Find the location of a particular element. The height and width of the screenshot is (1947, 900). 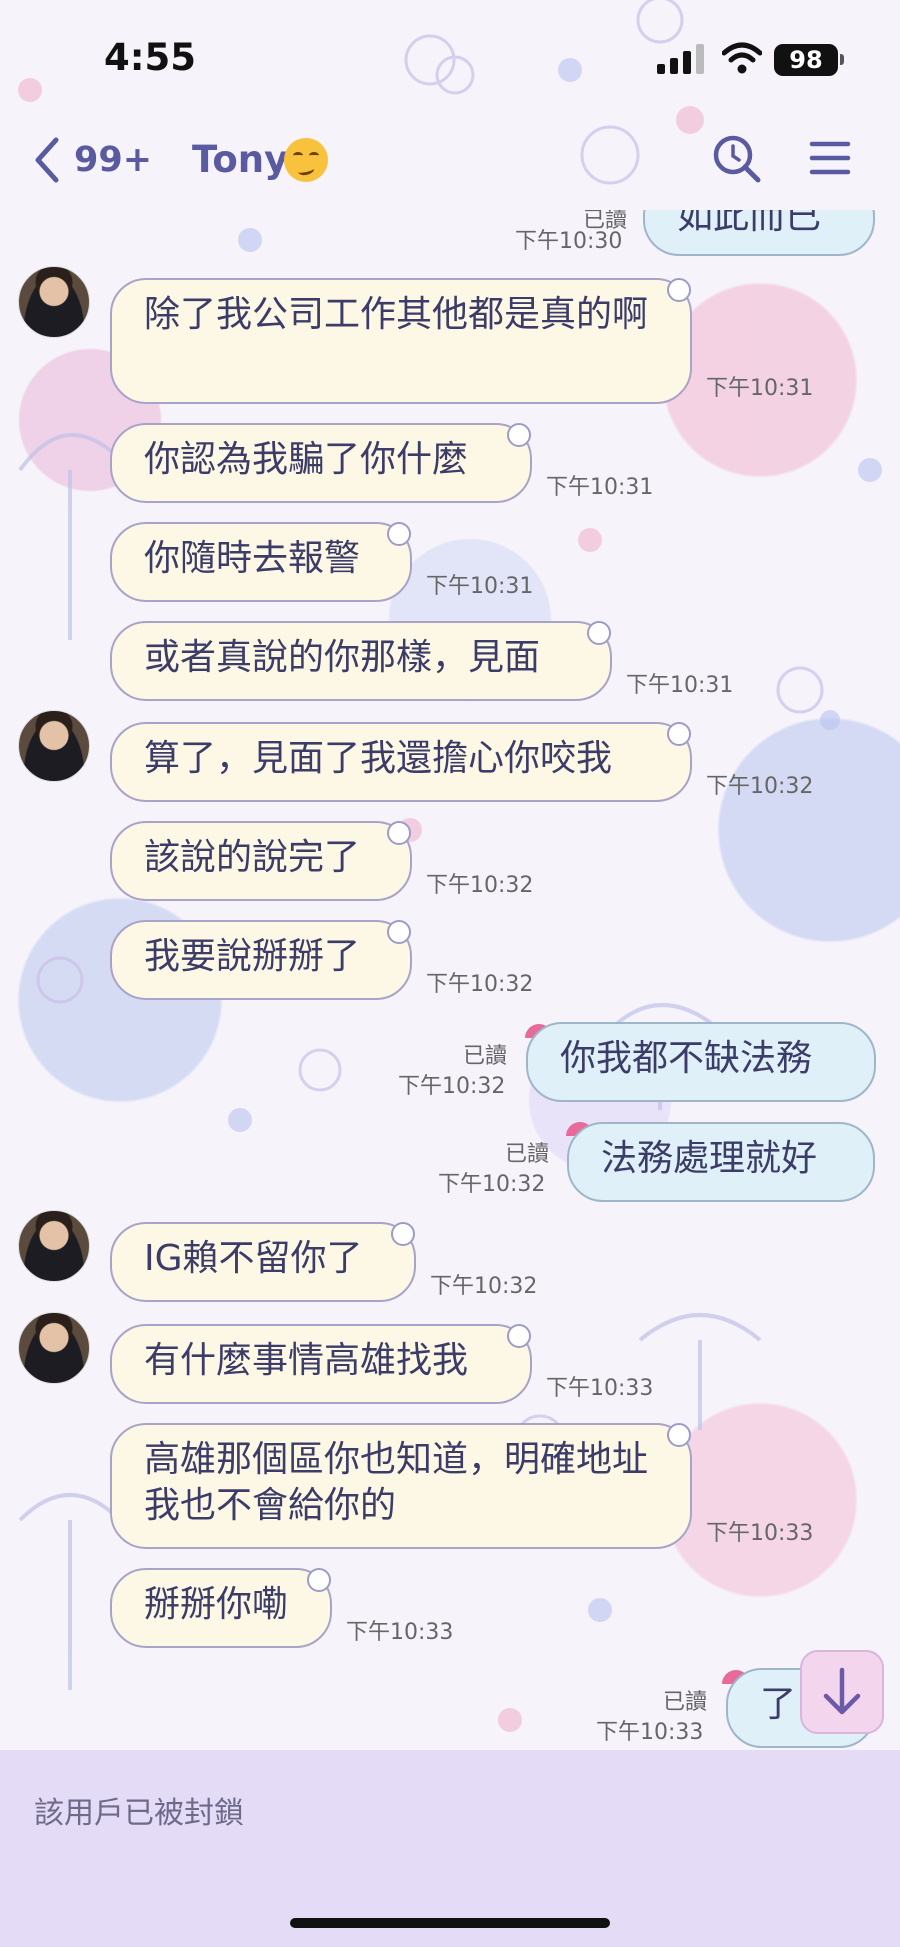

status-time: 4:55 is located at coordinates (150, 57).